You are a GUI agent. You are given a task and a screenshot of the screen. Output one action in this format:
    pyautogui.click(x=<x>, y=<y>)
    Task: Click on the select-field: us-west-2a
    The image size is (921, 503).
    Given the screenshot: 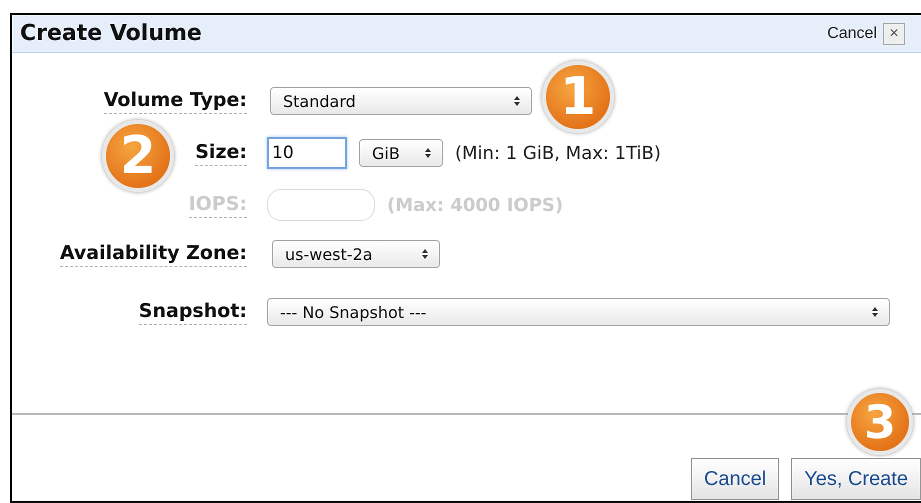 What is the action you would take?
    pyautogui.click(x=356, y=254)
    